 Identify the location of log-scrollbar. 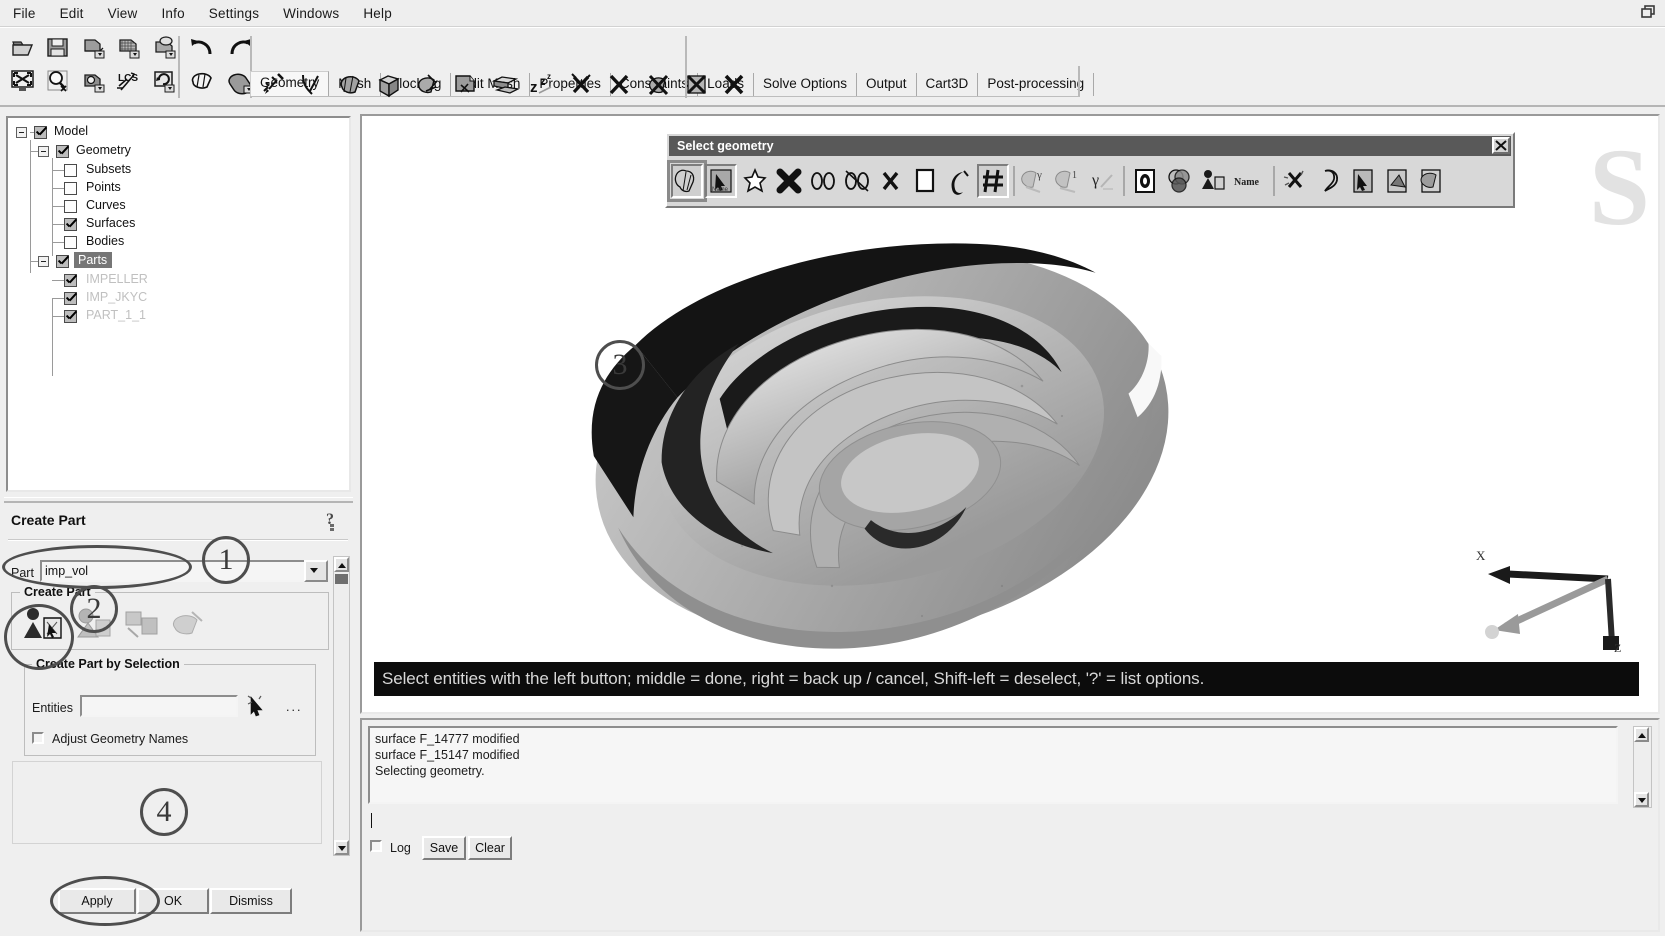
(1642, 767).